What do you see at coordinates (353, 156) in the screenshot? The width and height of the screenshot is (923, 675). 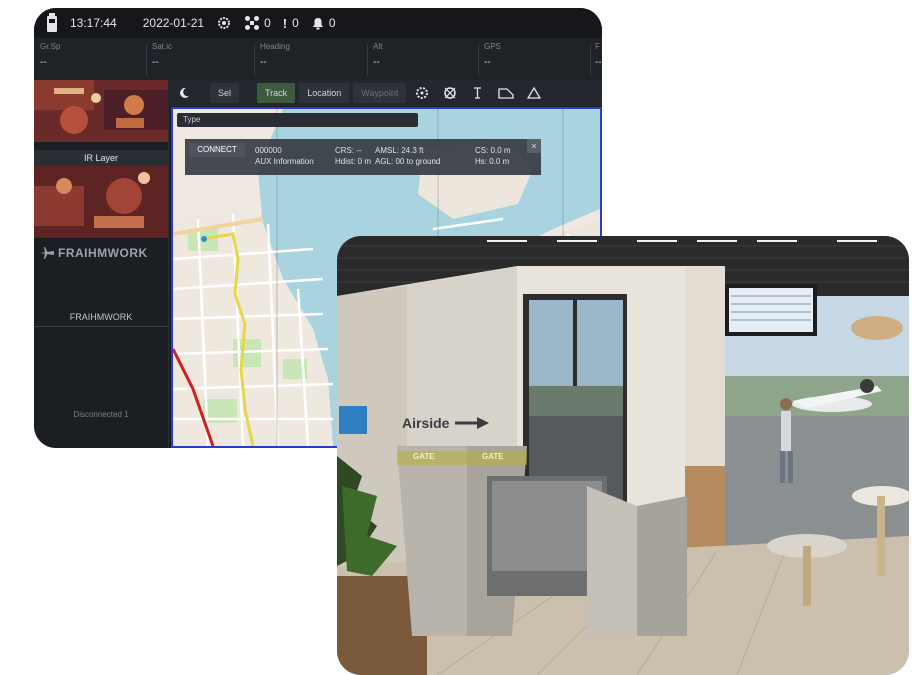 I see `info-col-2: CRS: -- Hdist: 0 m` at bounding box center [353, 156].